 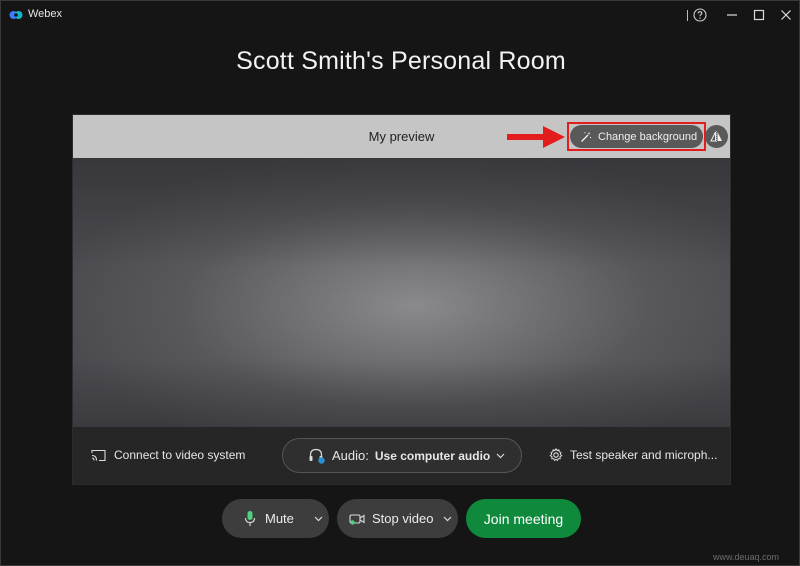 What do you see at coordinates (556, 455) in the screenshot?
I see `gear-icon` at bounding box center [556, 455].